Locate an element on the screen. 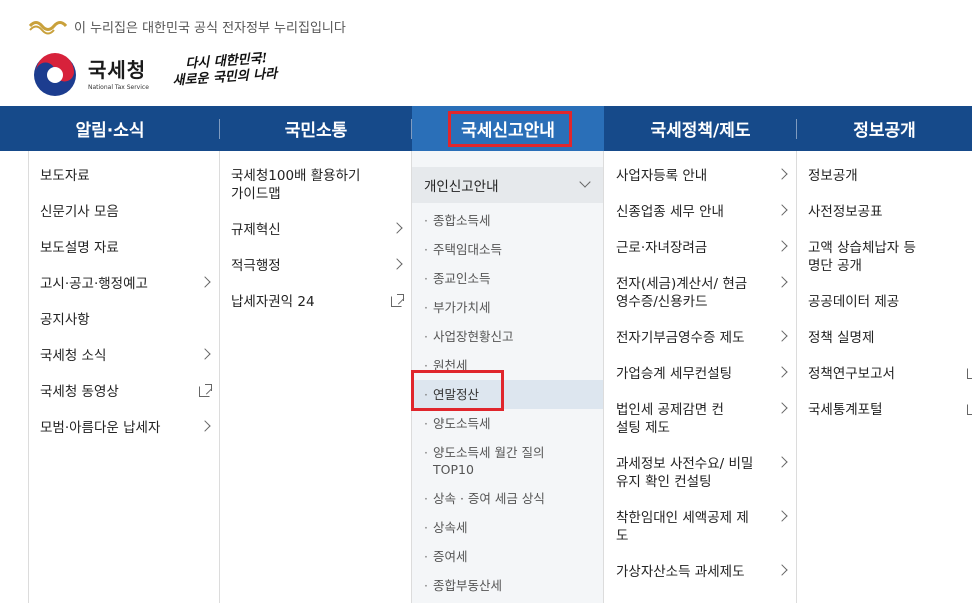 The width and height of the screenshot is (972, 603). gnb-notice-news: 알림·소식 is located at coordinates (110, 128).